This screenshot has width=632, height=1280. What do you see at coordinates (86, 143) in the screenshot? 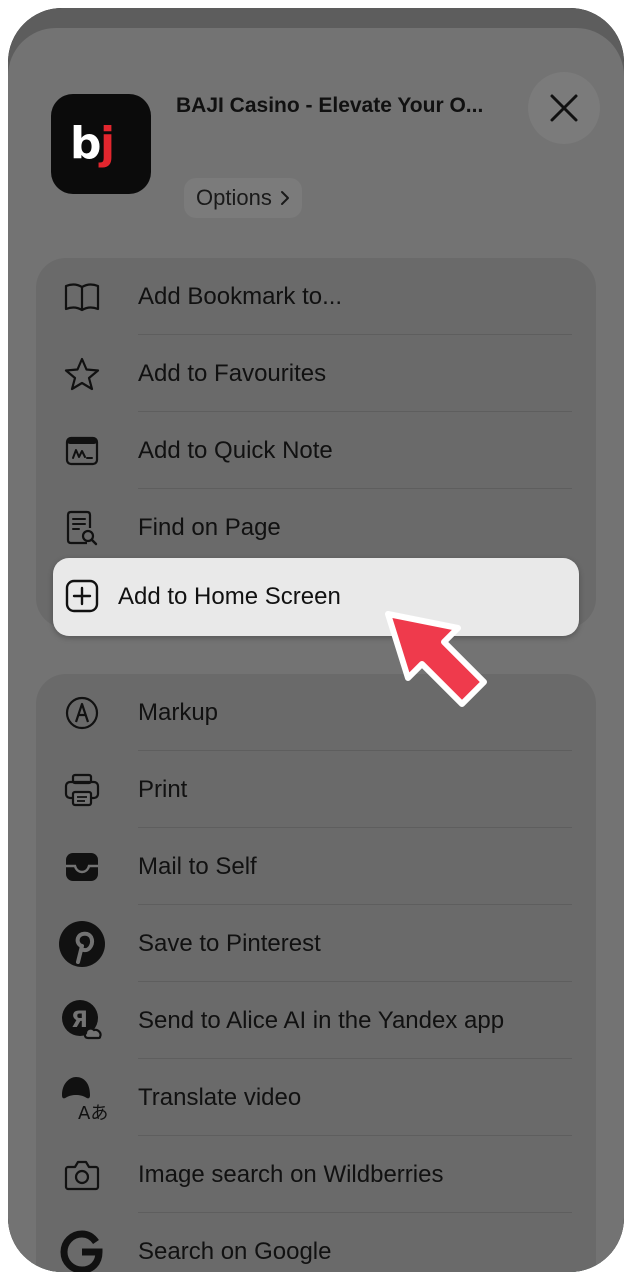
I see `svg-text: b` at bounding box center [86, 143].